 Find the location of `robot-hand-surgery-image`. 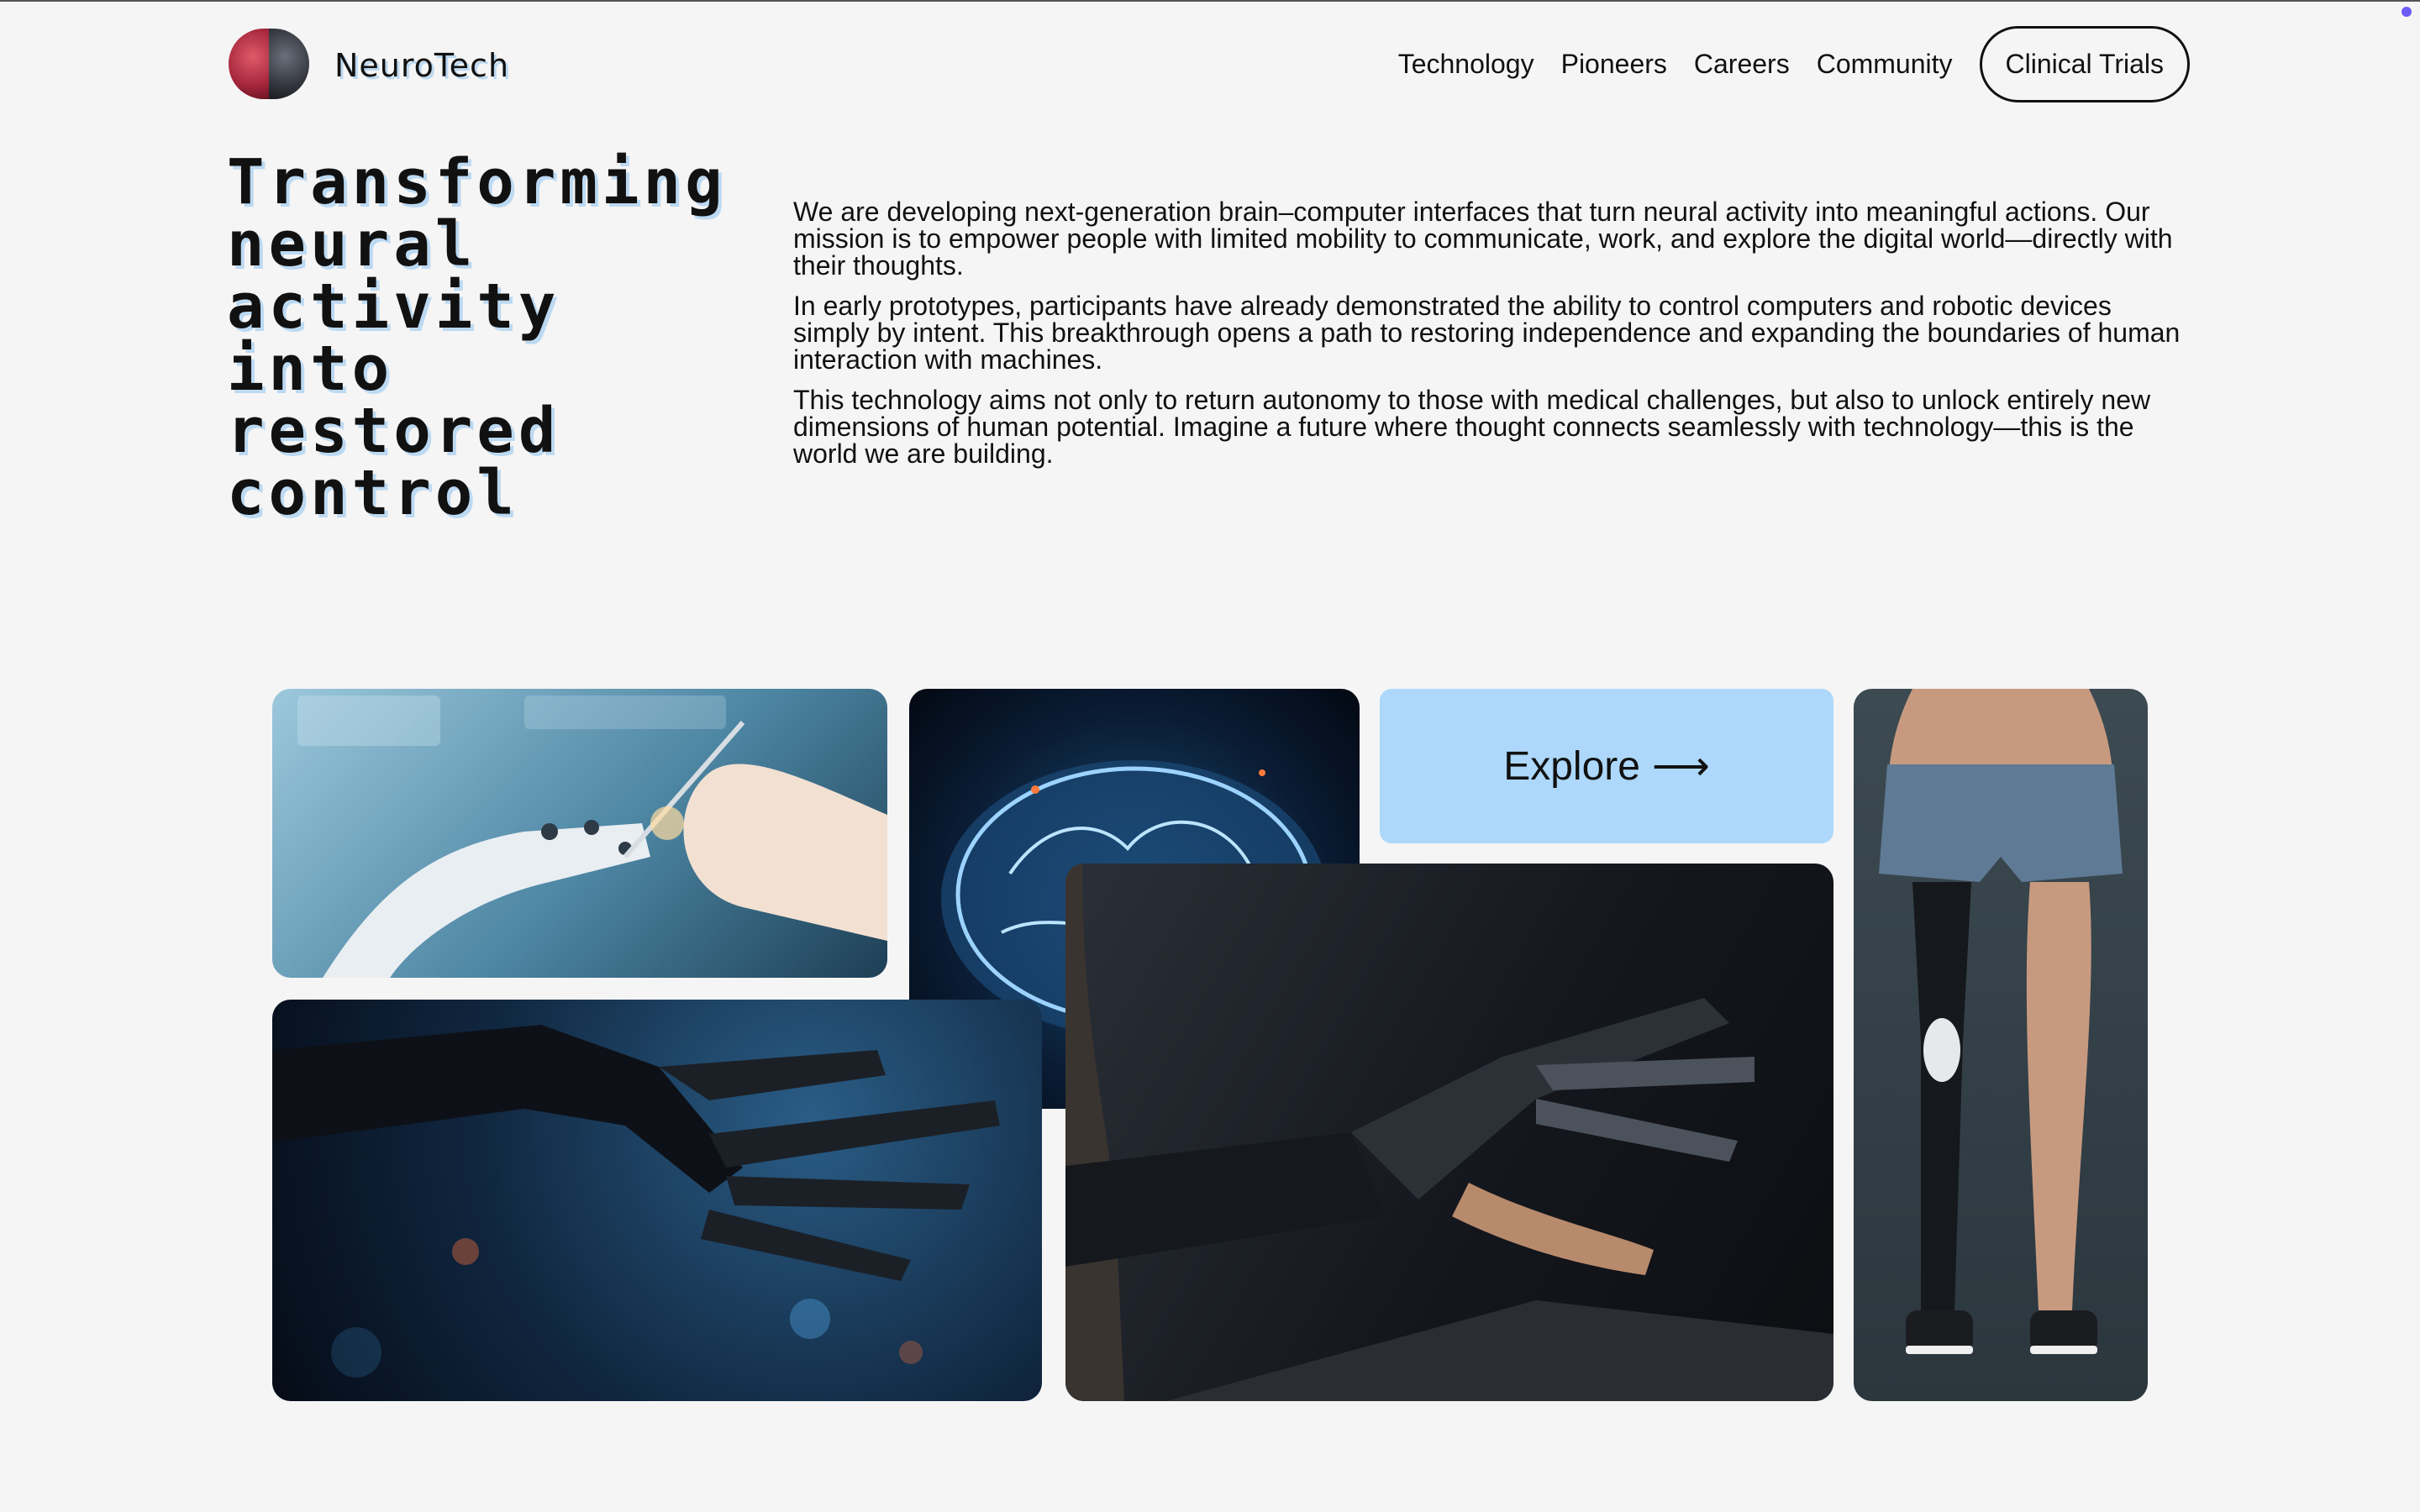

robot-hand-surgery-image is located at coordinates (579, 833).